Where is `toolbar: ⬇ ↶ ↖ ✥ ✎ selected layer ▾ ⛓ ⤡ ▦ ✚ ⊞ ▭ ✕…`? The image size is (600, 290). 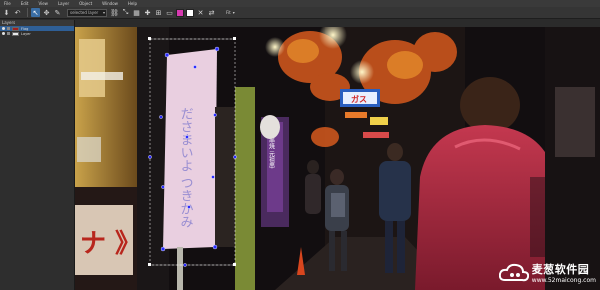 toolbar: ⬇ ↶ ↖ ✥ ✎ selected layer ▾ ⛓ ⤡ ▦ ✚ ⊞ ▭ ✕… is located at coordinates (300, 13).